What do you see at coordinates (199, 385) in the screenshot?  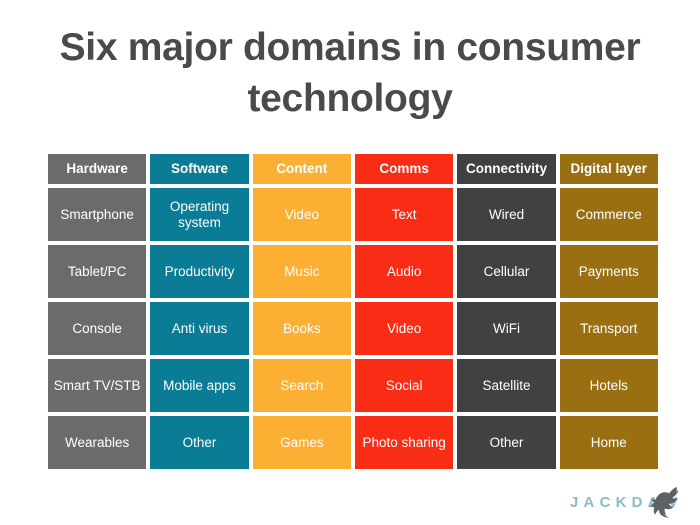 I see `matrix-cell: Mobile apps` at bounding box center [199, 385].